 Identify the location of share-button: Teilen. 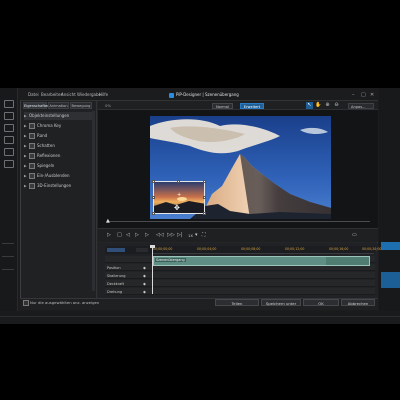
(237, 302).